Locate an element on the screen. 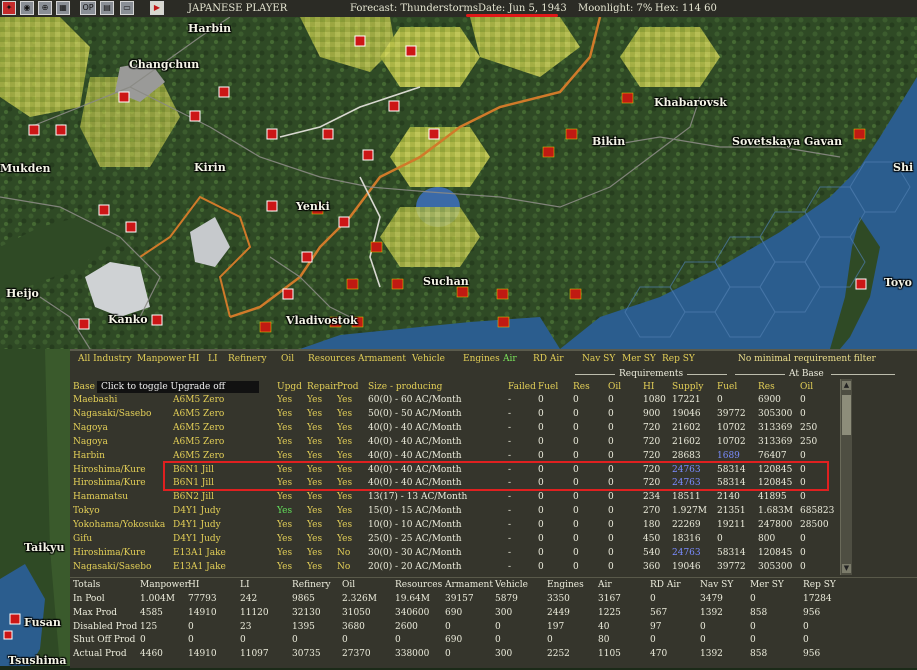 The height and width of the screenshot is (670, 917). city-label: Toyo is located at coordinates (898, 282).